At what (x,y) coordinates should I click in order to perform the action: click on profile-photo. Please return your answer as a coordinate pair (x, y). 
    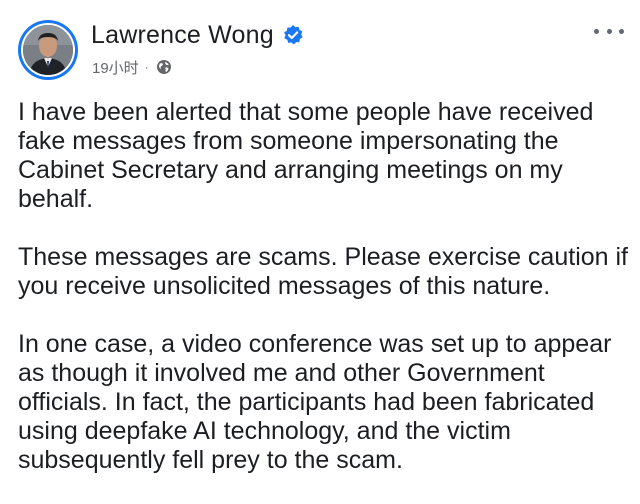
    Looking at the image, I should click on (48, 50).